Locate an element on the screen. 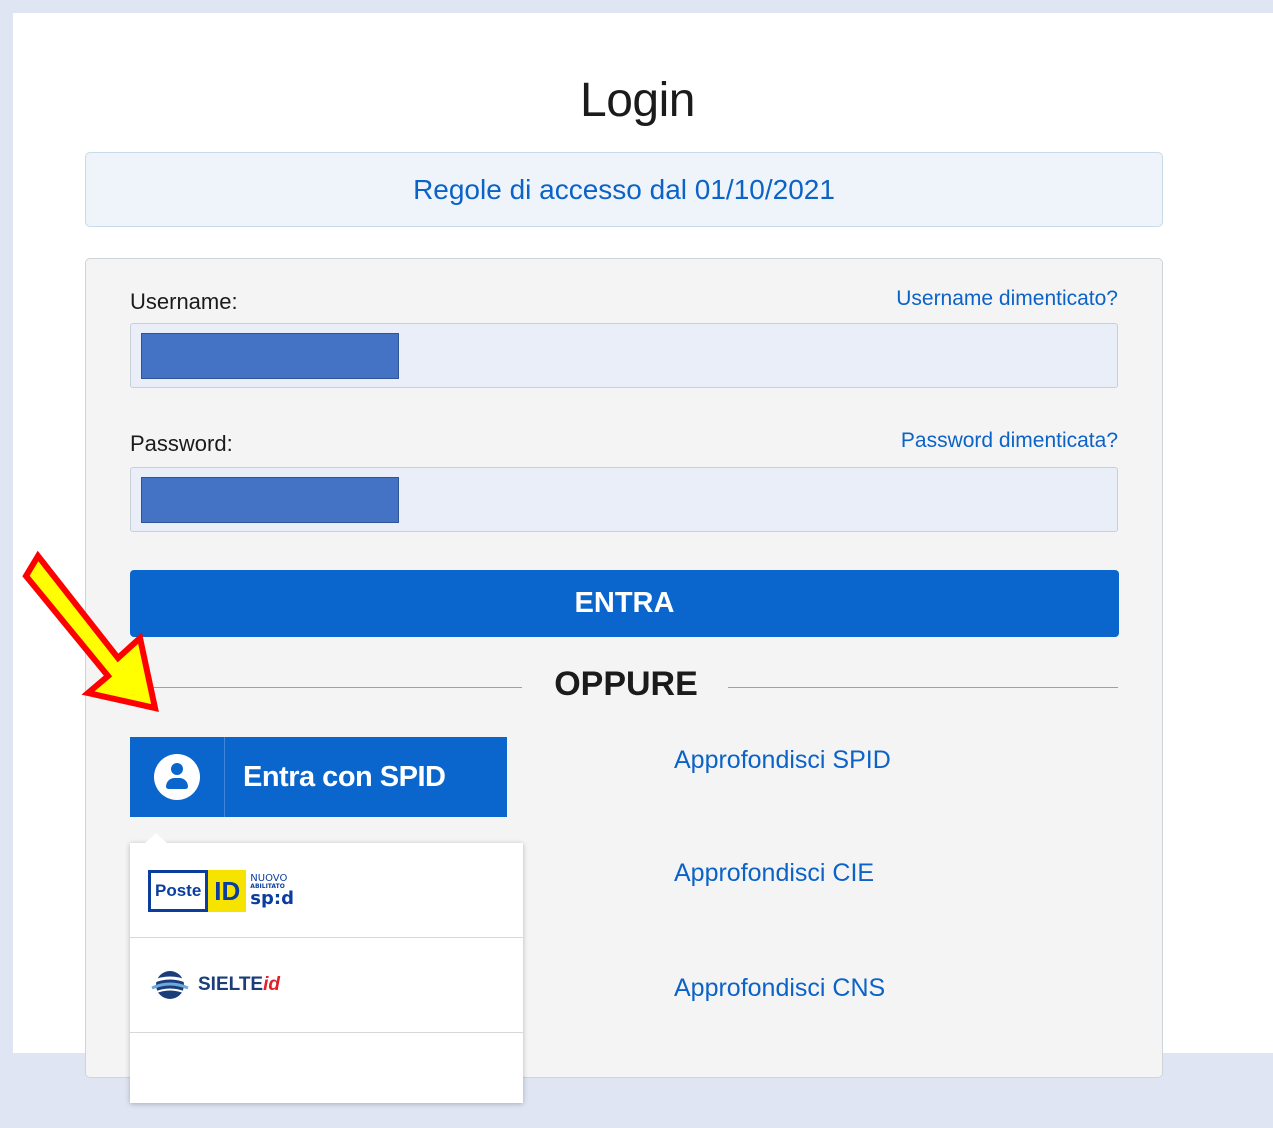 Image resolution: width=1273 pixels, height=1128 pixels. annotation-arrow-icon is located at coordinates (90, 631).